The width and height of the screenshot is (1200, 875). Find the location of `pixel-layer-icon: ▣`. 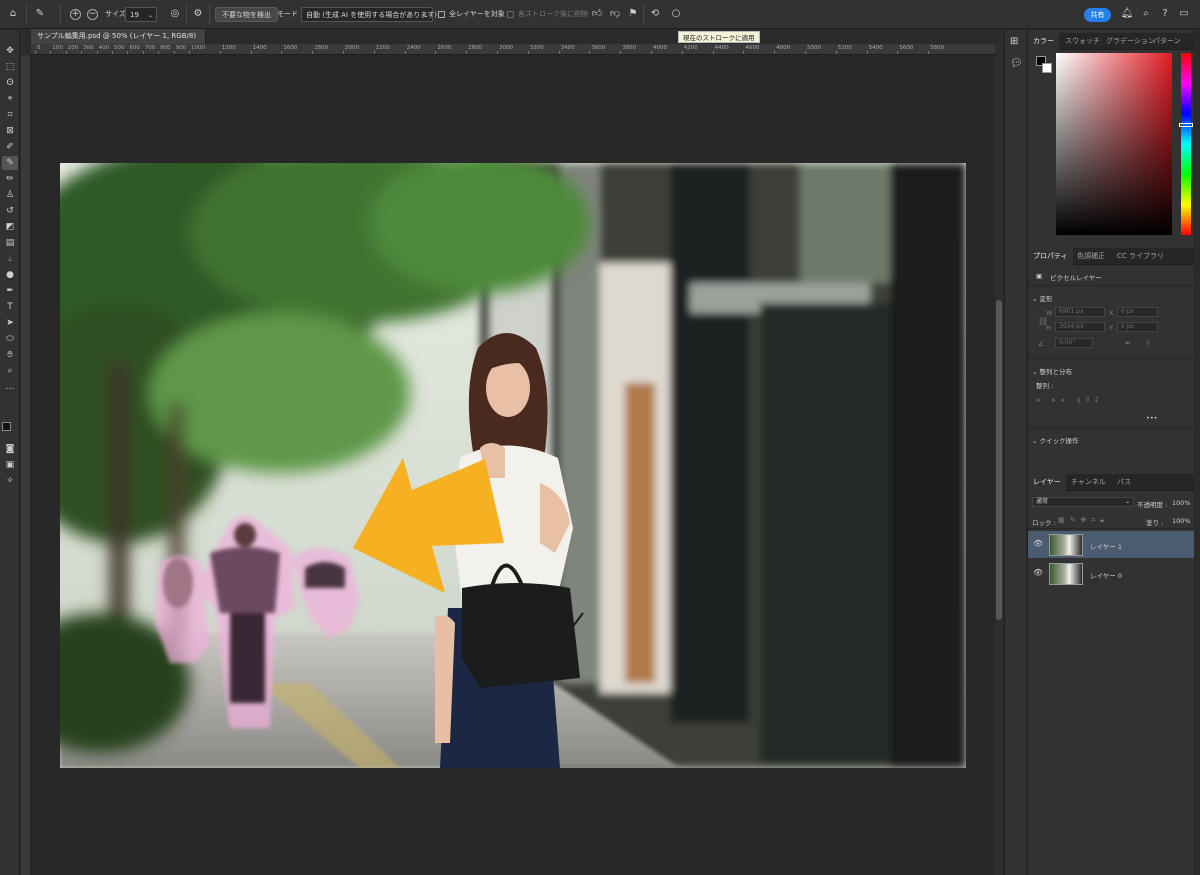

pixel-layer-icon: ▣ is located at coordinates (1039, 276).